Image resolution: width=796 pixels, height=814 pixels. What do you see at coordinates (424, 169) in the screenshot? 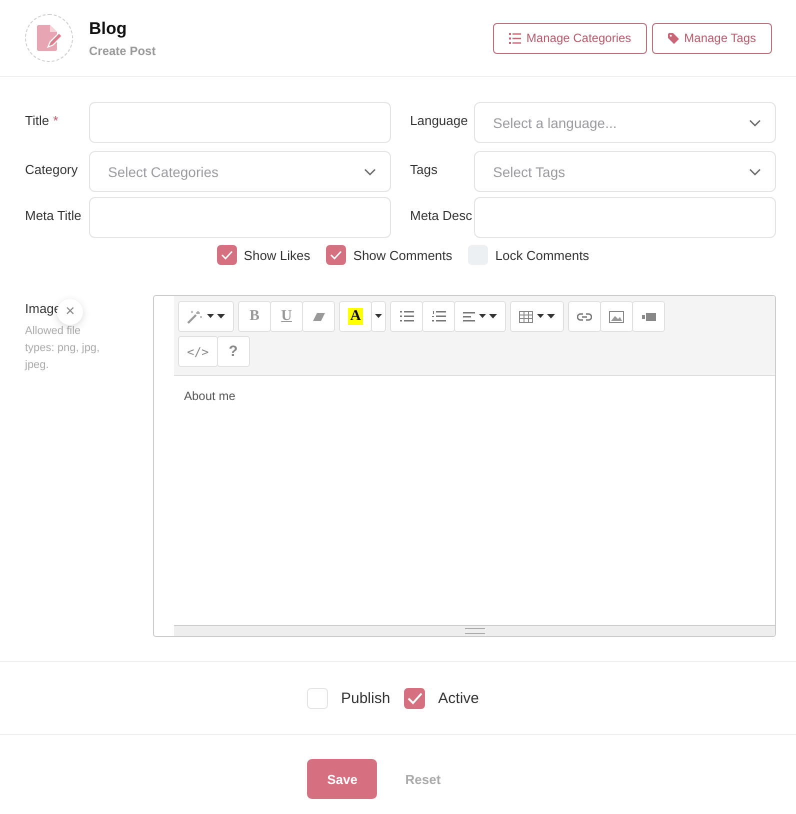
I see `field-label: Tags` at bounding box center [424, 169].